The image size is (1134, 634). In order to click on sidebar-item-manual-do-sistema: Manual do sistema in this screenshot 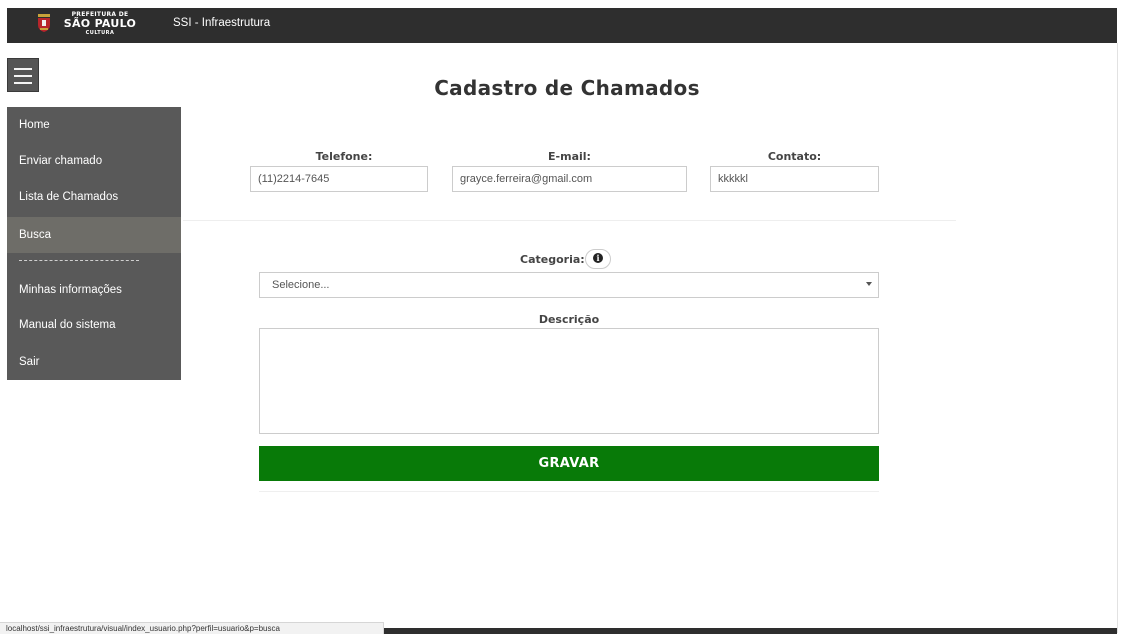, I will do `click(94, 325)`.